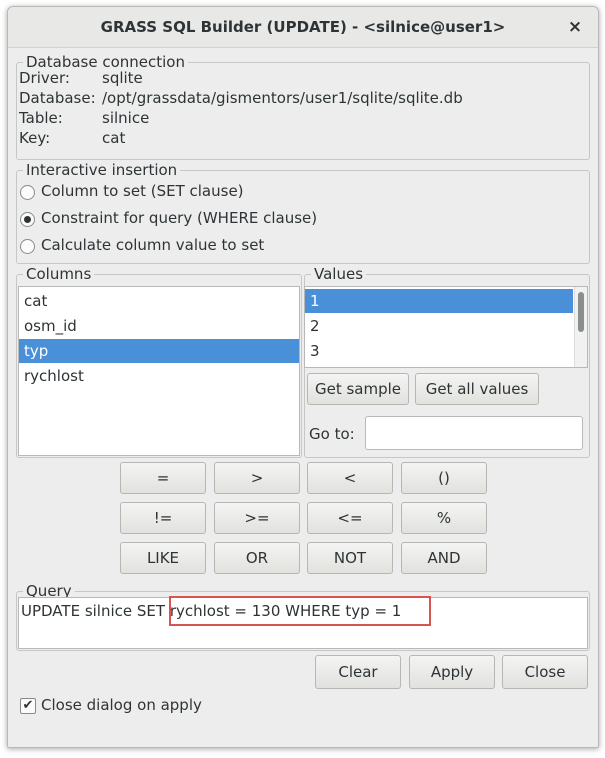 The image size is (605, 758). What do you see at coordinates (257, 558) in the screenshot?
I see `operator-or-button: OR` at bounding box center [257, 558].